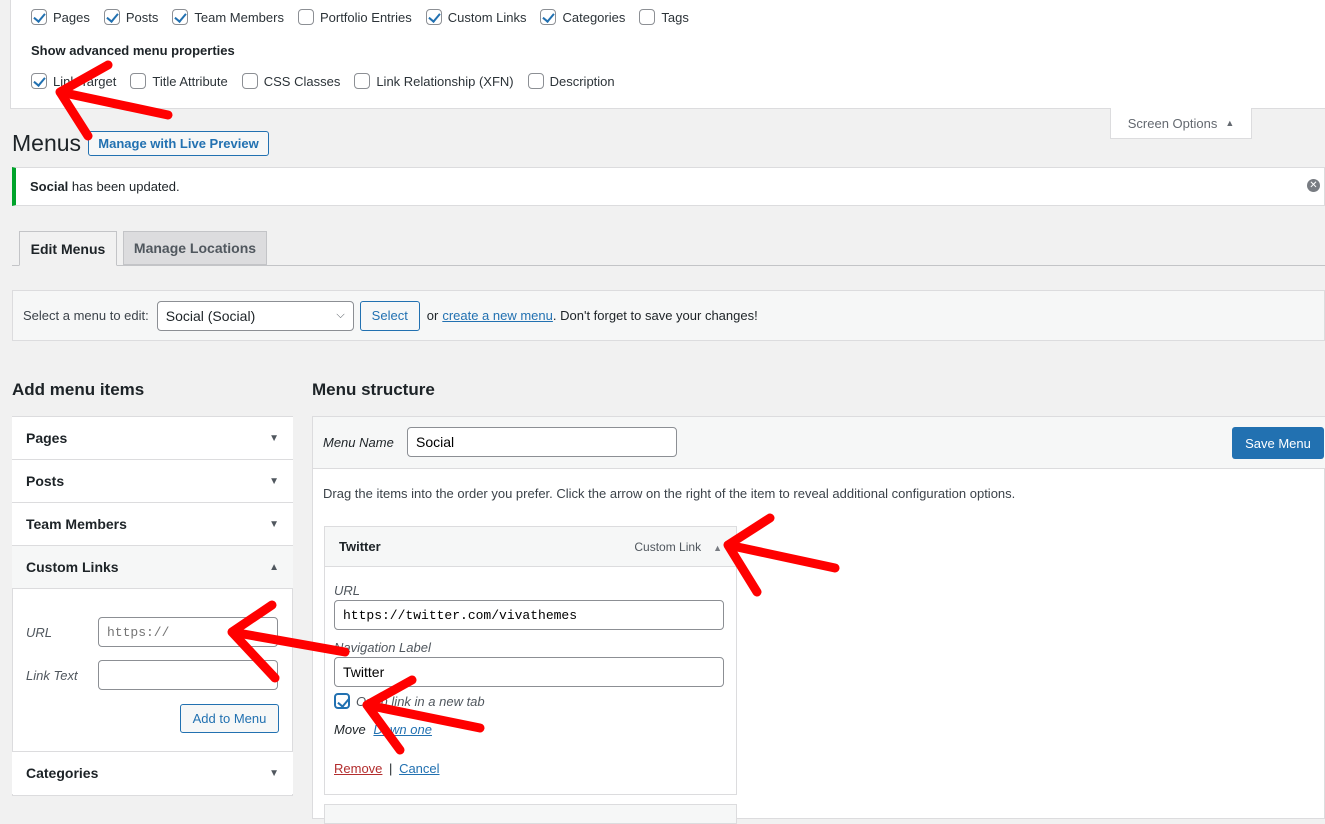 Image resolution: width=1325 pixels, height=824 pixels. I want to click on menu-name-label: Menu Name, so click(358, 442).